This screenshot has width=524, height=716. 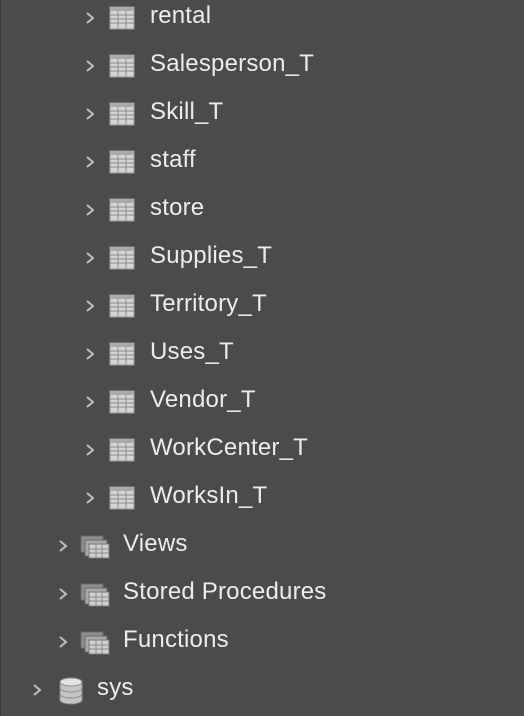 I want to click on table-label: Salesperson_T, so click(x=232, y=63).